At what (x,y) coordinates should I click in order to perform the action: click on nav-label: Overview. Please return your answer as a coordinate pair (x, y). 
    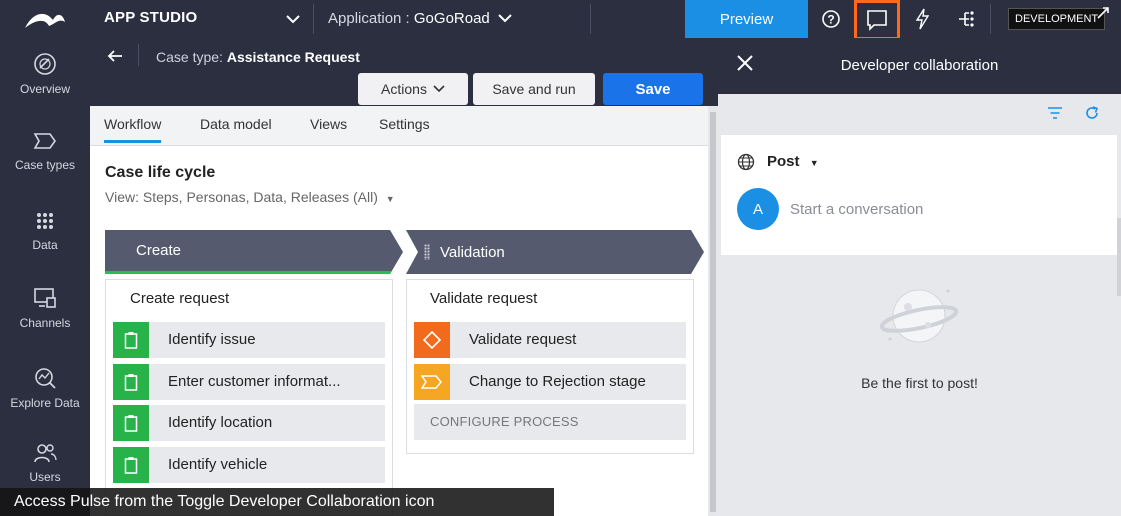
    Looking at the image, I should click on (44, 89).